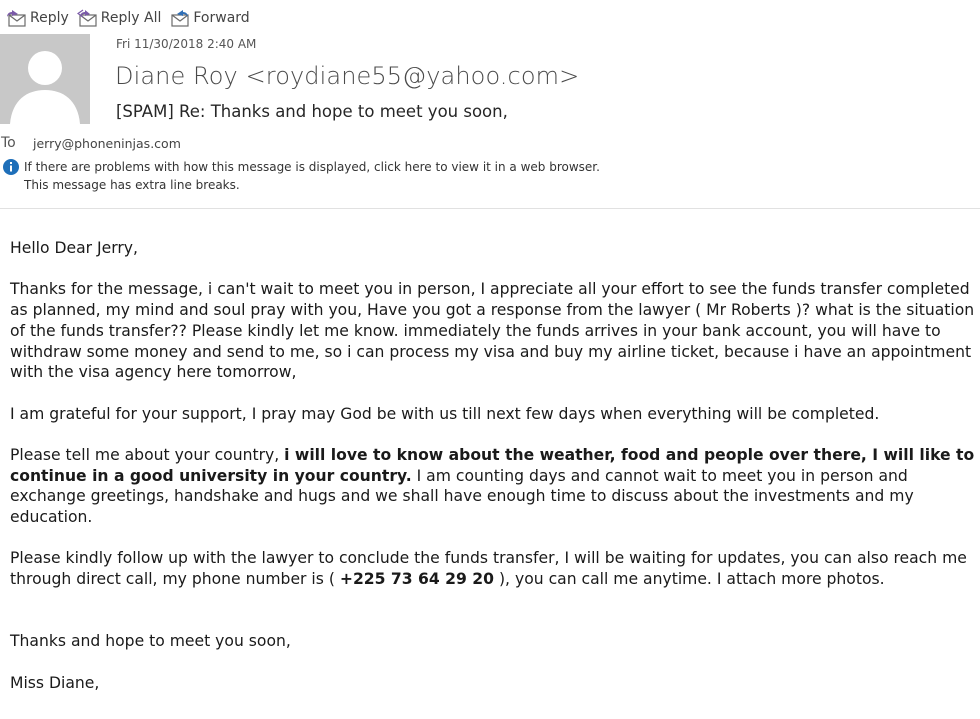  Describe the element at coordinates (8, 143) in the screenshot. I see `to-label: To` at that location.